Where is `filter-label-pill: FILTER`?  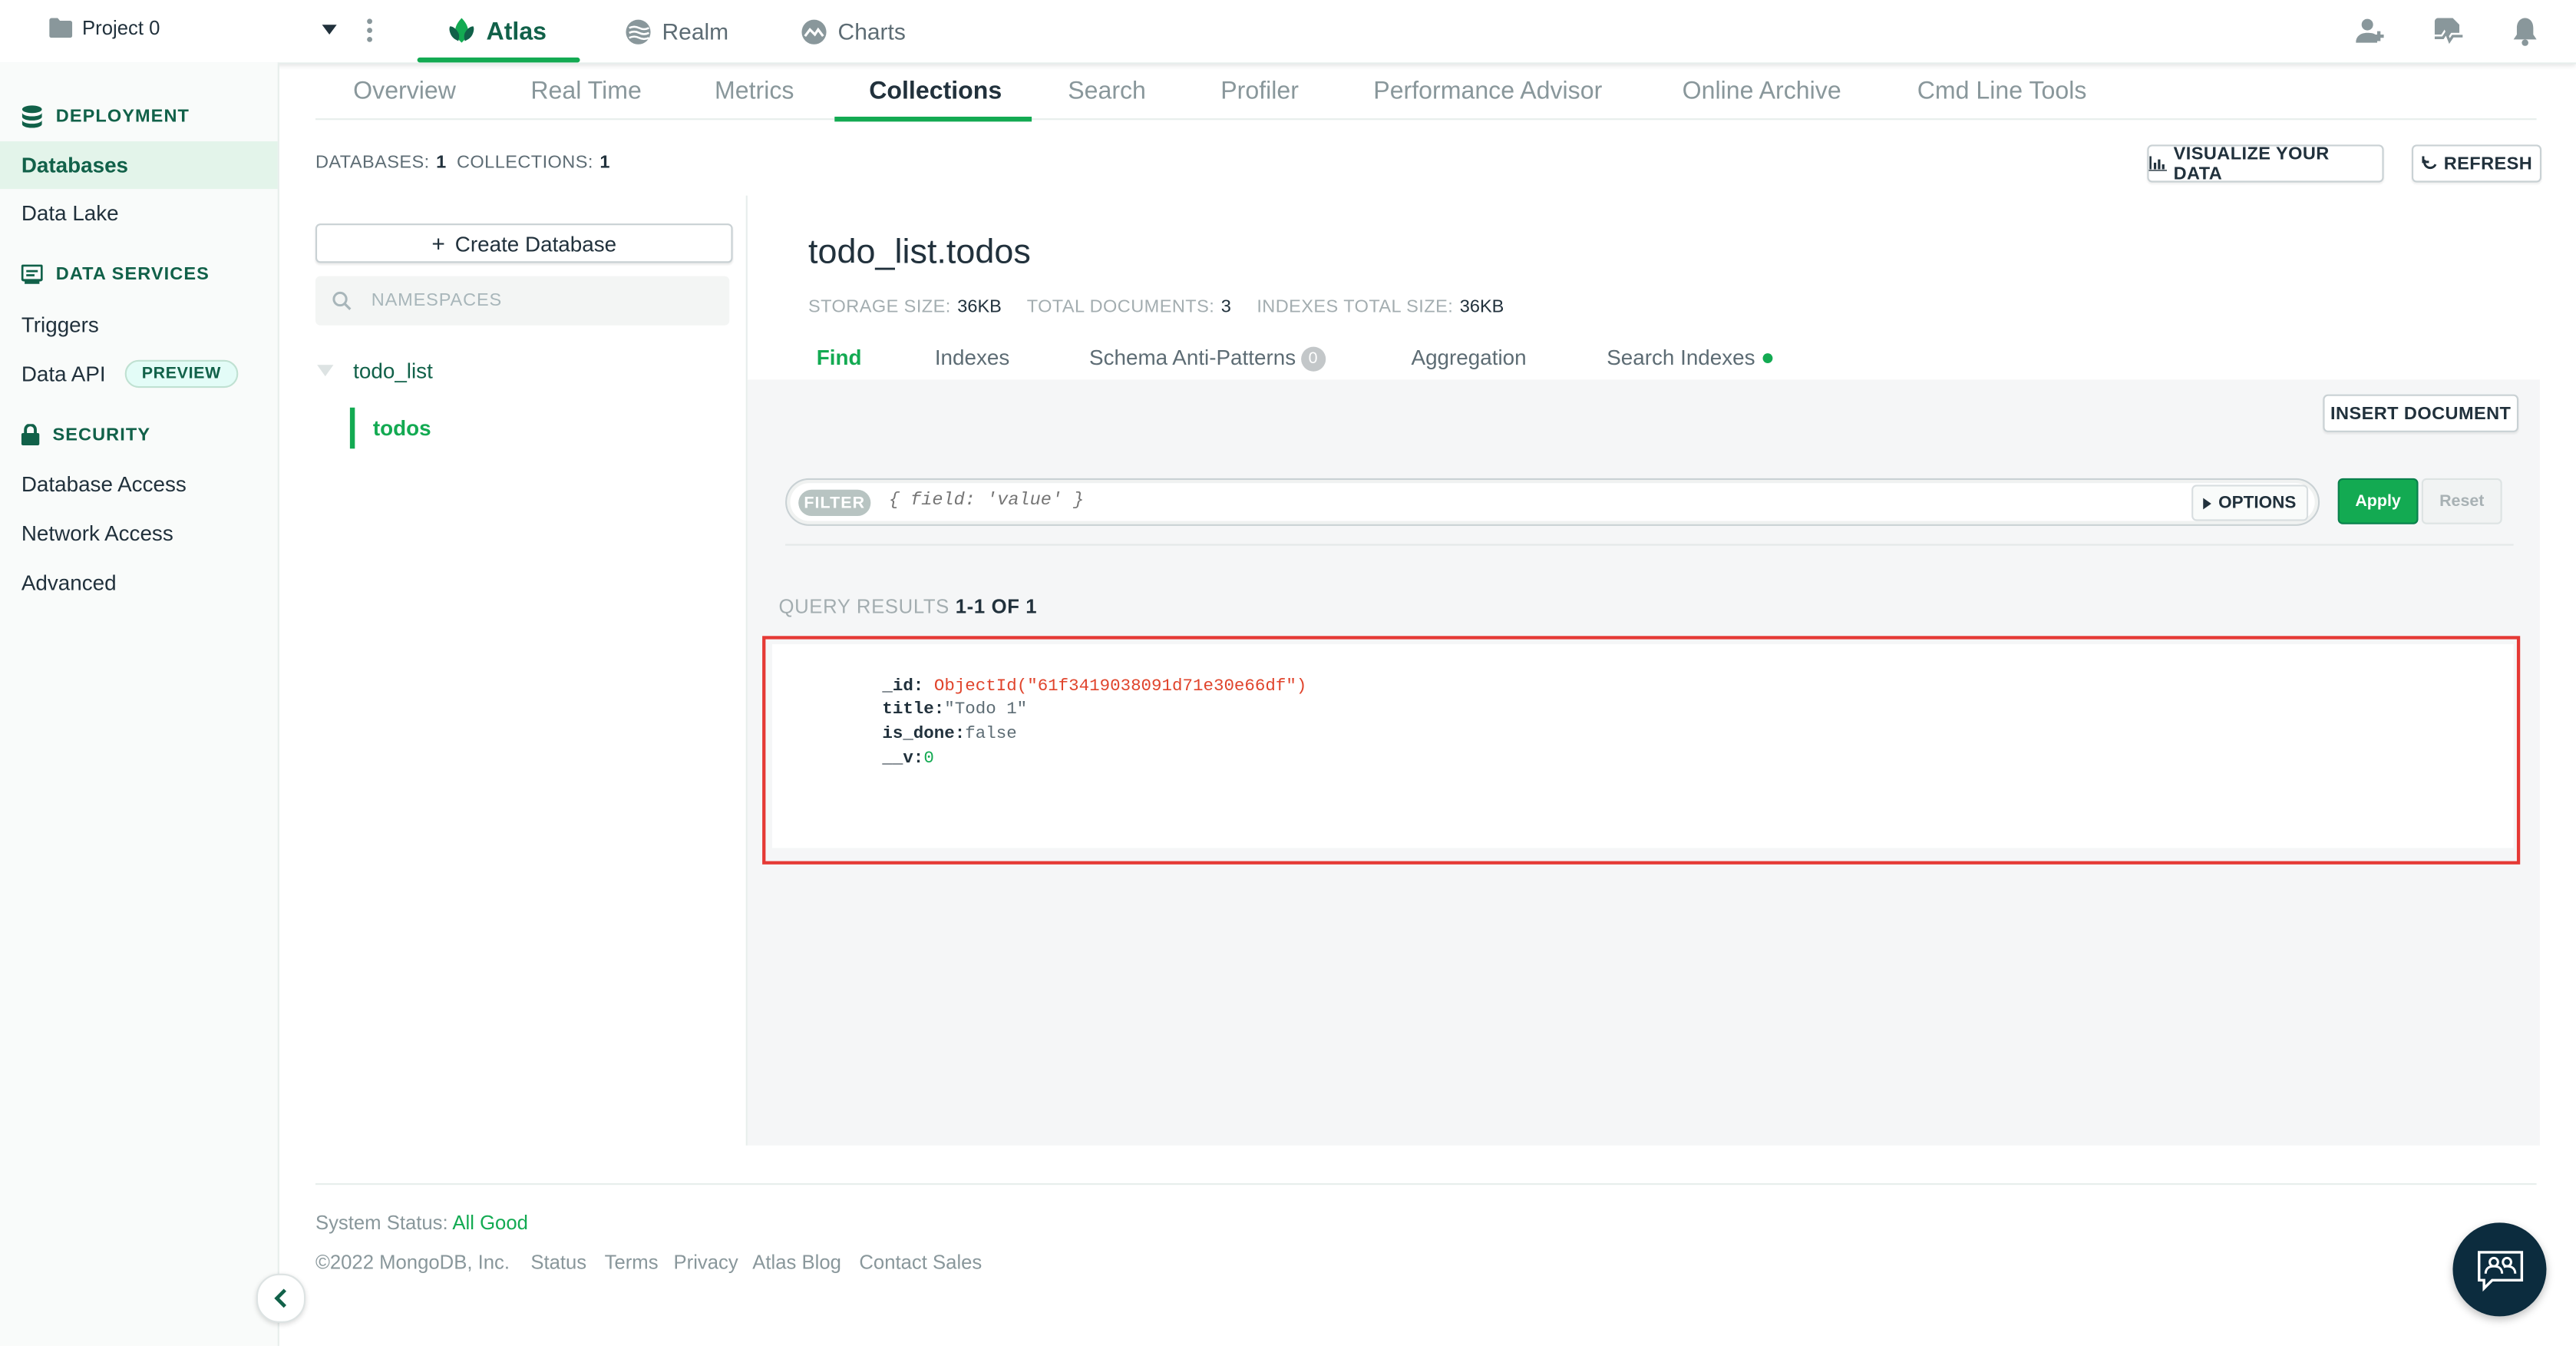
filter-label-pill: FILTER is located at coordinates (835, 503).